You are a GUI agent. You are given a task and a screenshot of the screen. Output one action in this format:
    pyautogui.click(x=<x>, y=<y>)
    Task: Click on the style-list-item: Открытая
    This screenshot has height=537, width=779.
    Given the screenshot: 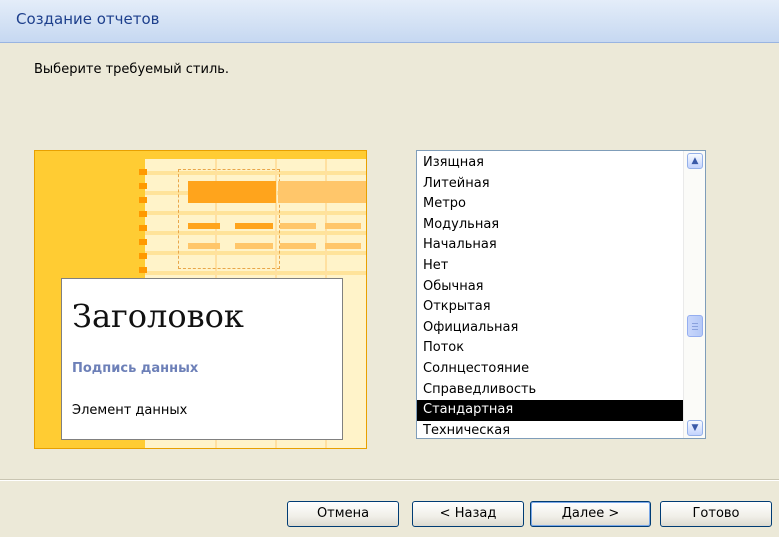 What is the action you would take?
    pyautogui.click(x=550, y=307)
    